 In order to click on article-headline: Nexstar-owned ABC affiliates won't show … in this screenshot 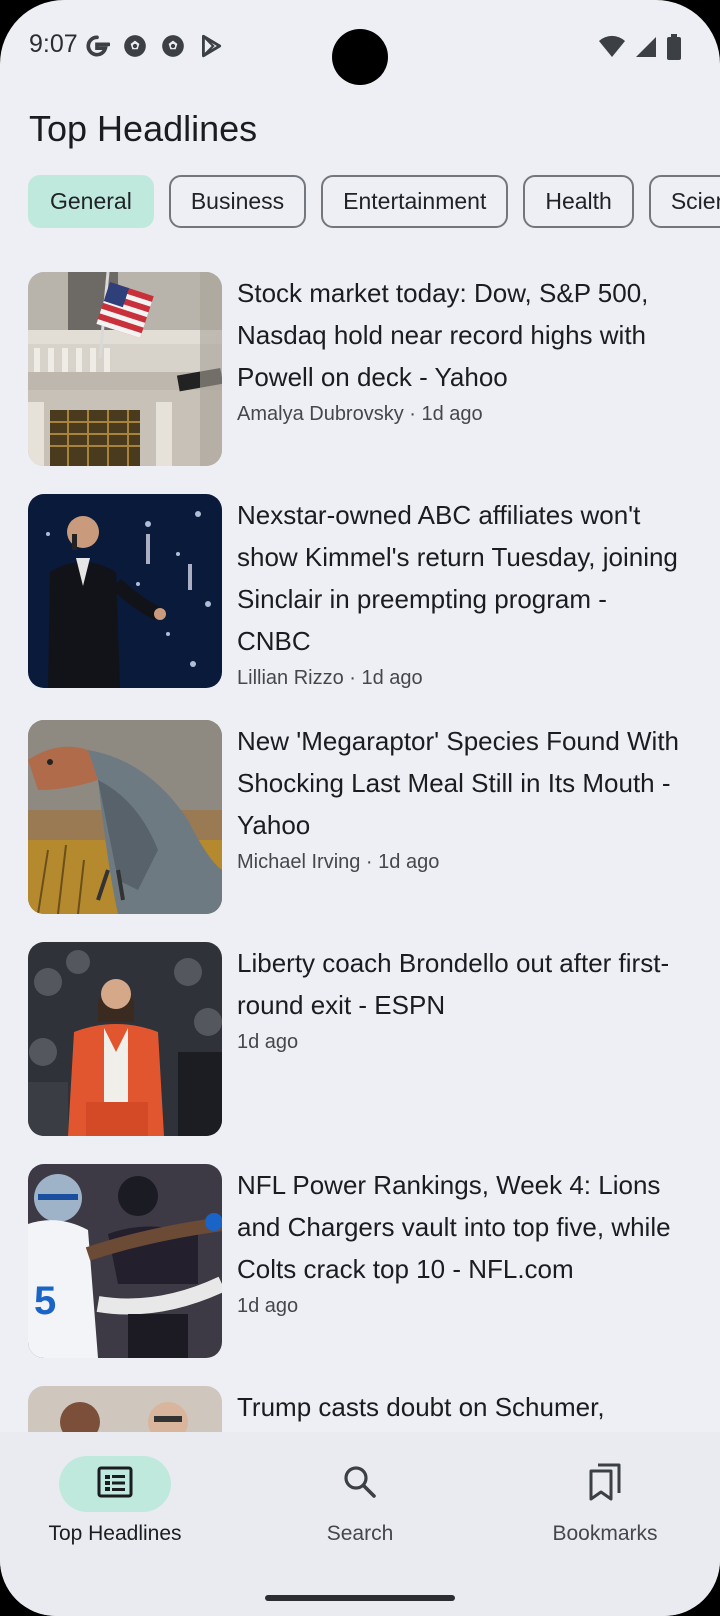, I will do `click(457, 578)`.